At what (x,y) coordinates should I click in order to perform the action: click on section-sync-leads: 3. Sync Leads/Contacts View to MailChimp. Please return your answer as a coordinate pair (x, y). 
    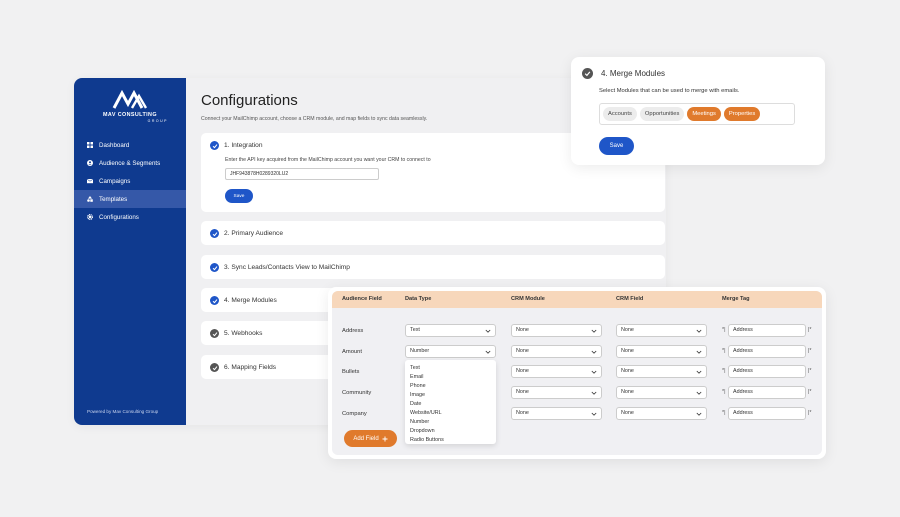
    Looking at the image, I should click on (433, 267).